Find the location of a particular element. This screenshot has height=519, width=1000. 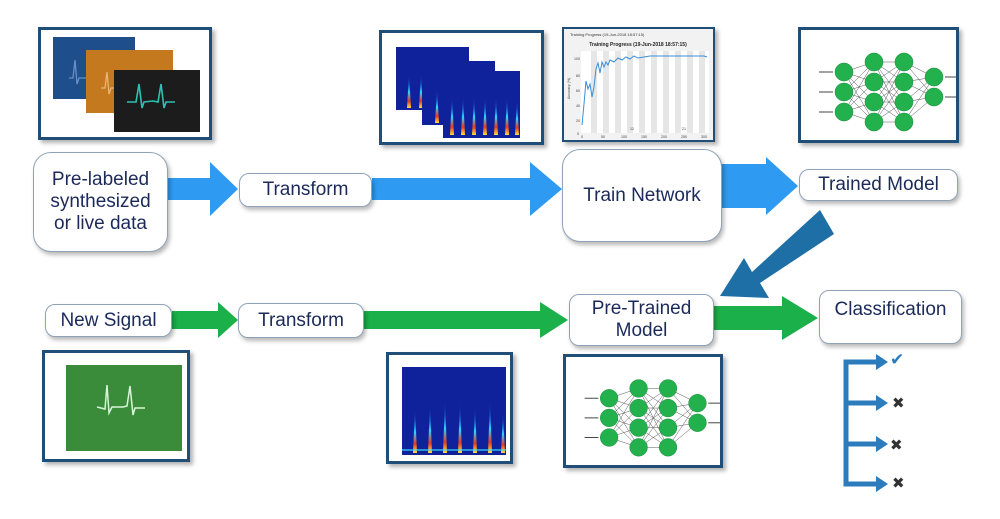

pretrained-line: Model is located at coordinates (641, 330).